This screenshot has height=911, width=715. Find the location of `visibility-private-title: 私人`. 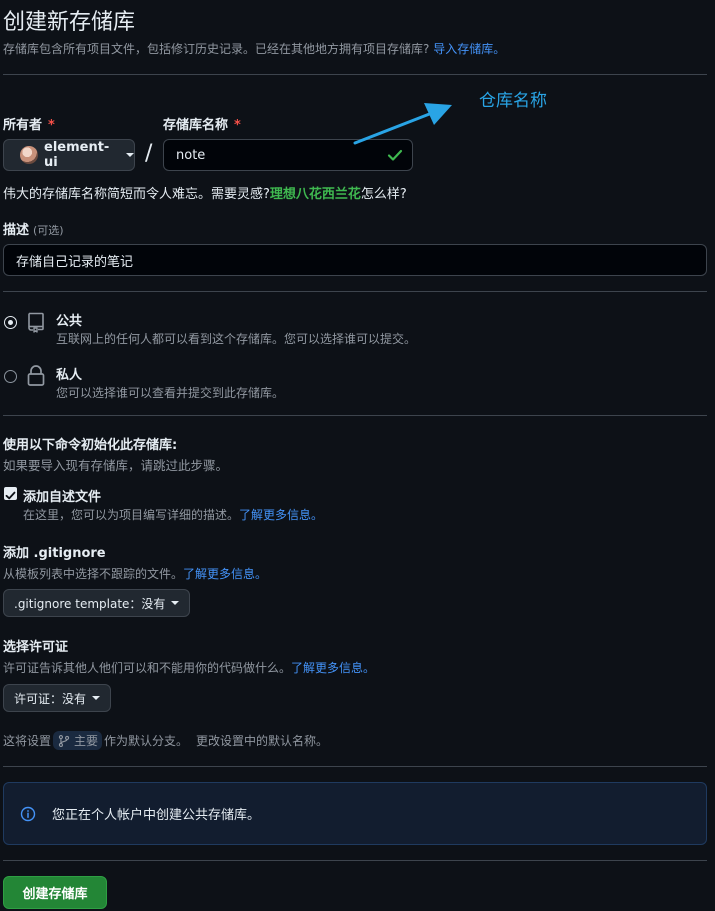

visibility-private-title: 私人 is located at coordinates (69, 375).